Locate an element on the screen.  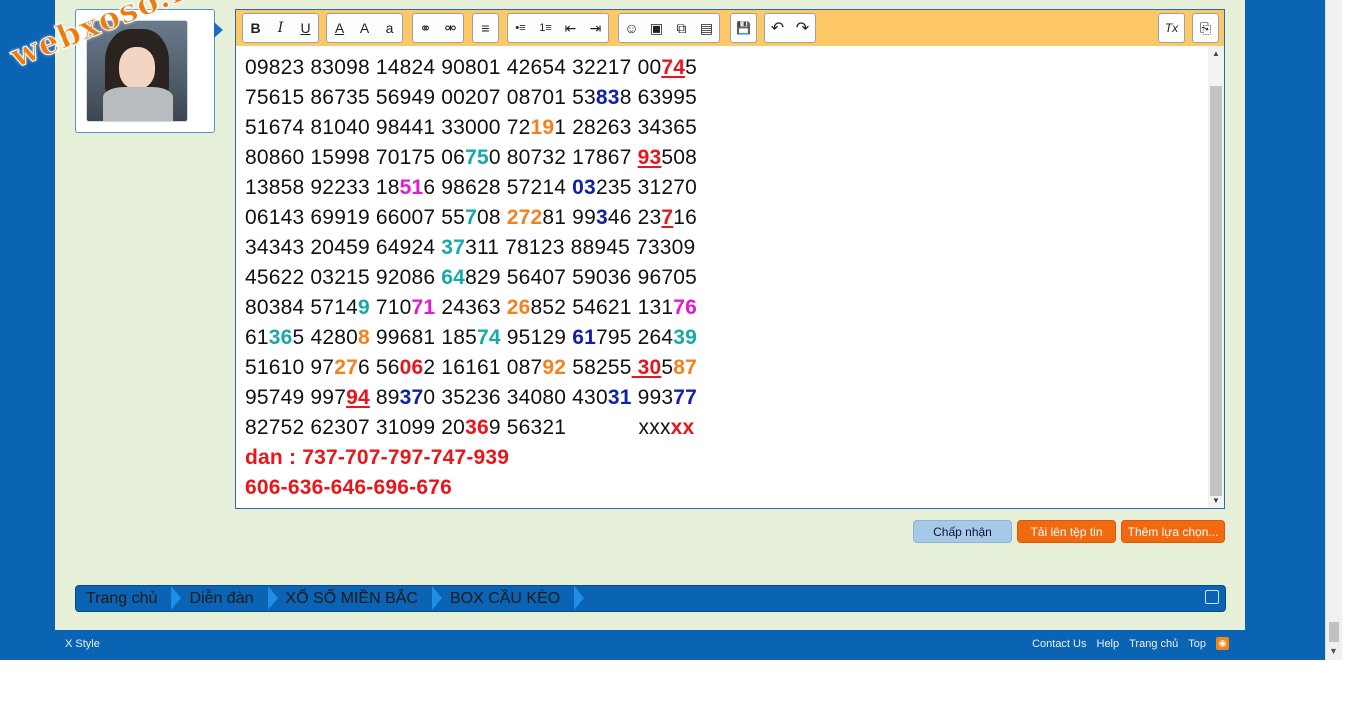
line-text: 80860 15998 70175 06 is located at coordinates (355, 157).